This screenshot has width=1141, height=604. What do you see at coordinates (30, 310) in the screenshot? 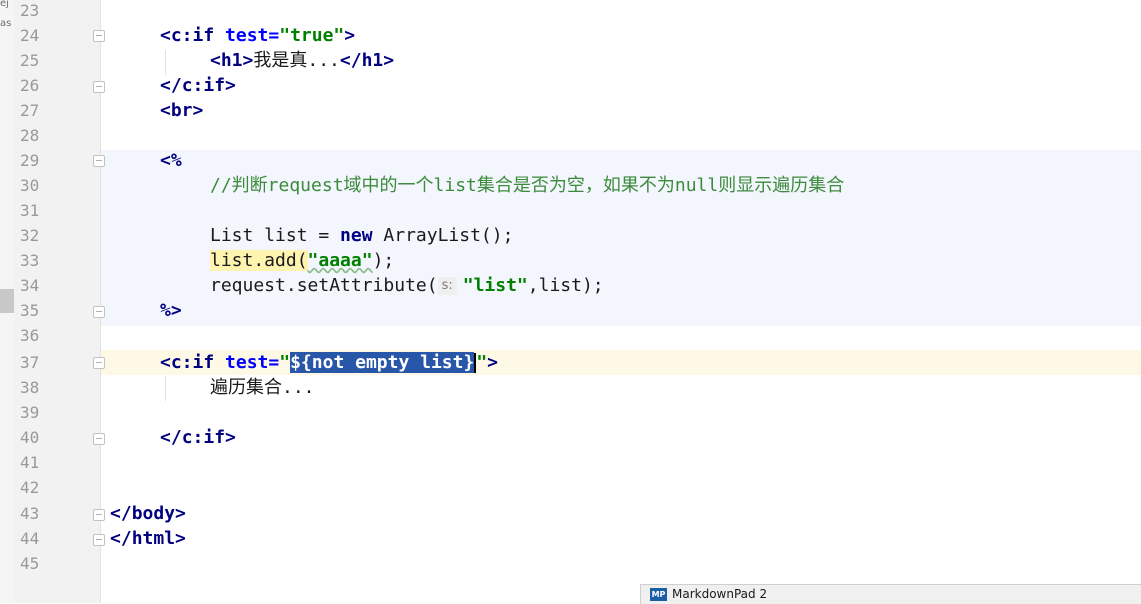
I see `line-number: 35` at bounding box center [30, 310].